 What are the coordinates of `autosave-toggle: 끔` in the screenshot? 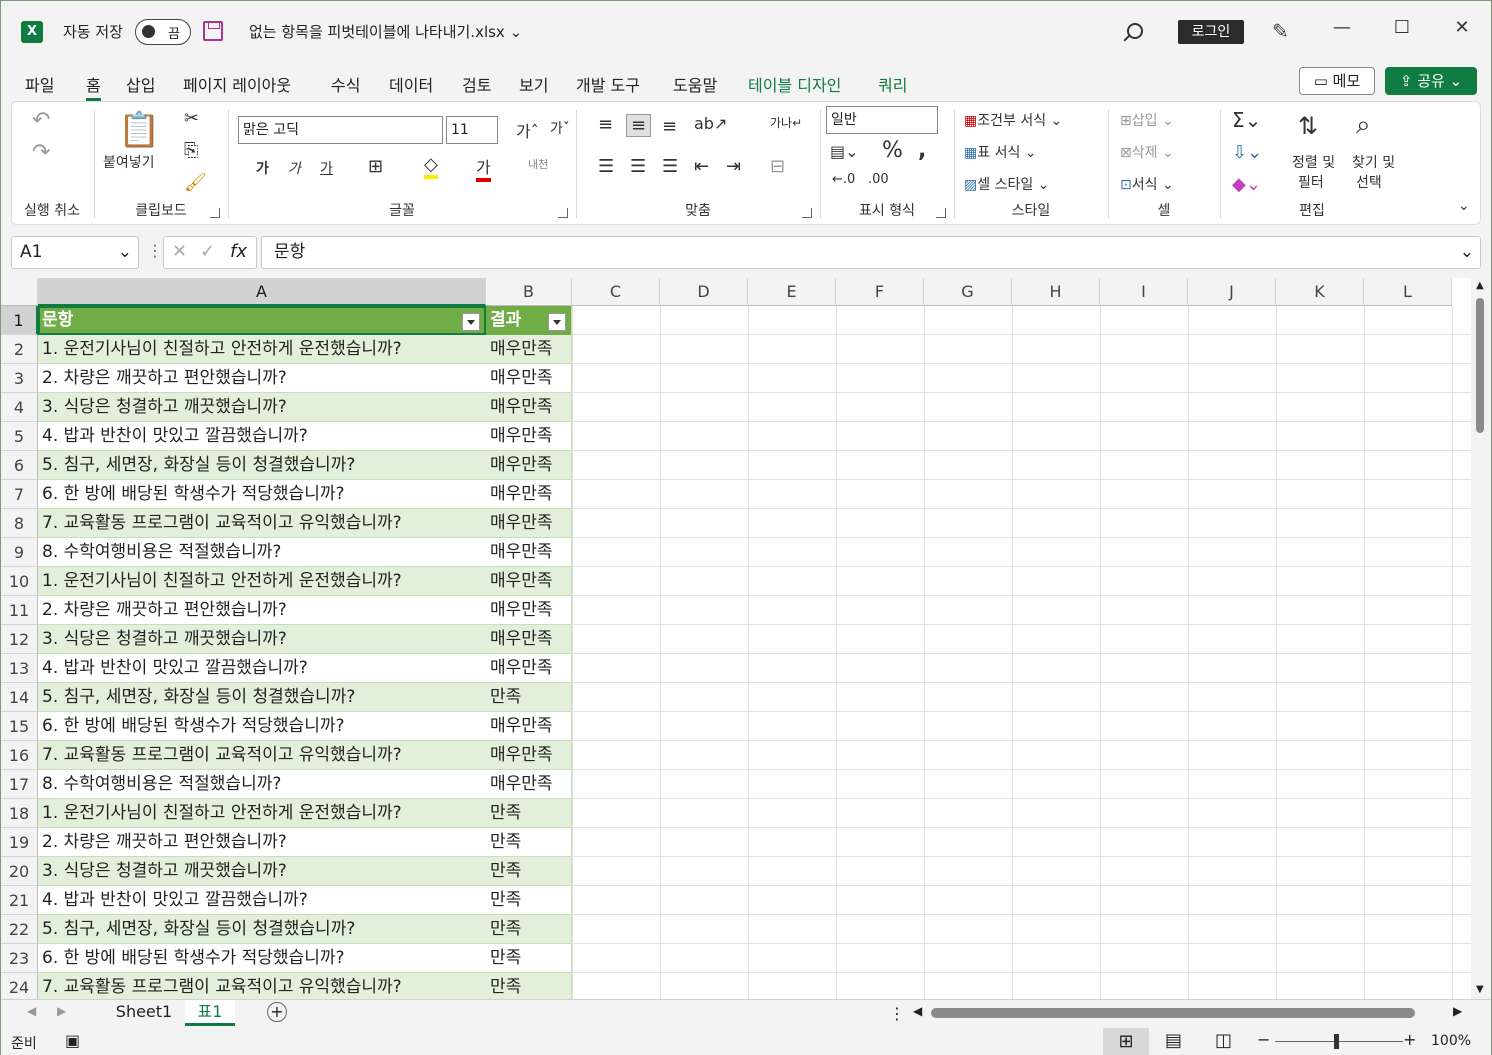 It's located at (163, 32).